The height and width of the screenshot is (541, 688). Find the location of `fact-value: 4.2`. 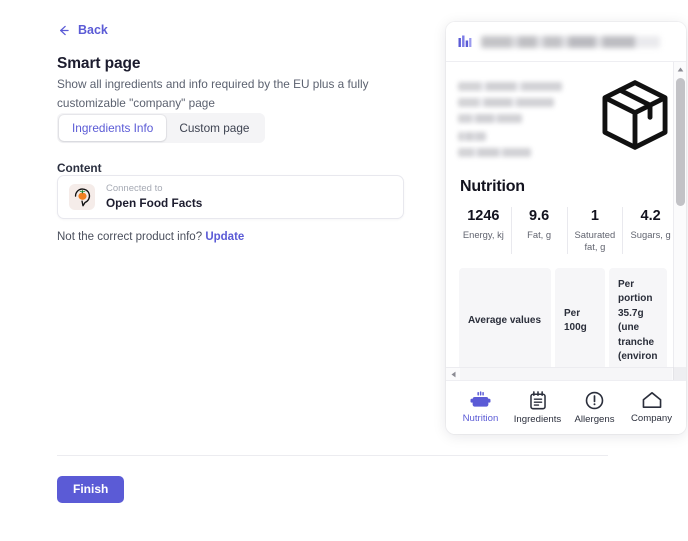

fact-value: 4.2 is located at coordinates (650, 216).